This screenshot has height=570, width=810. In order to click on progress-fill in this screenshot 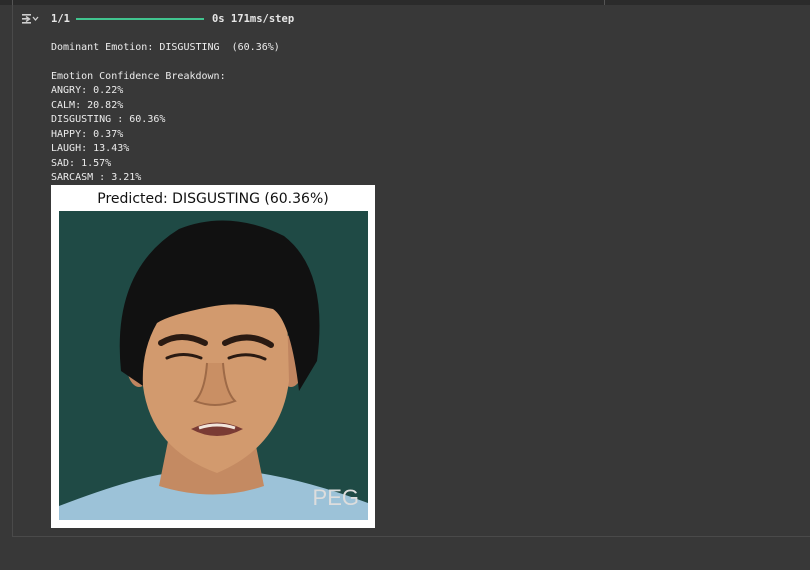, I will do `click(139, 19)`.